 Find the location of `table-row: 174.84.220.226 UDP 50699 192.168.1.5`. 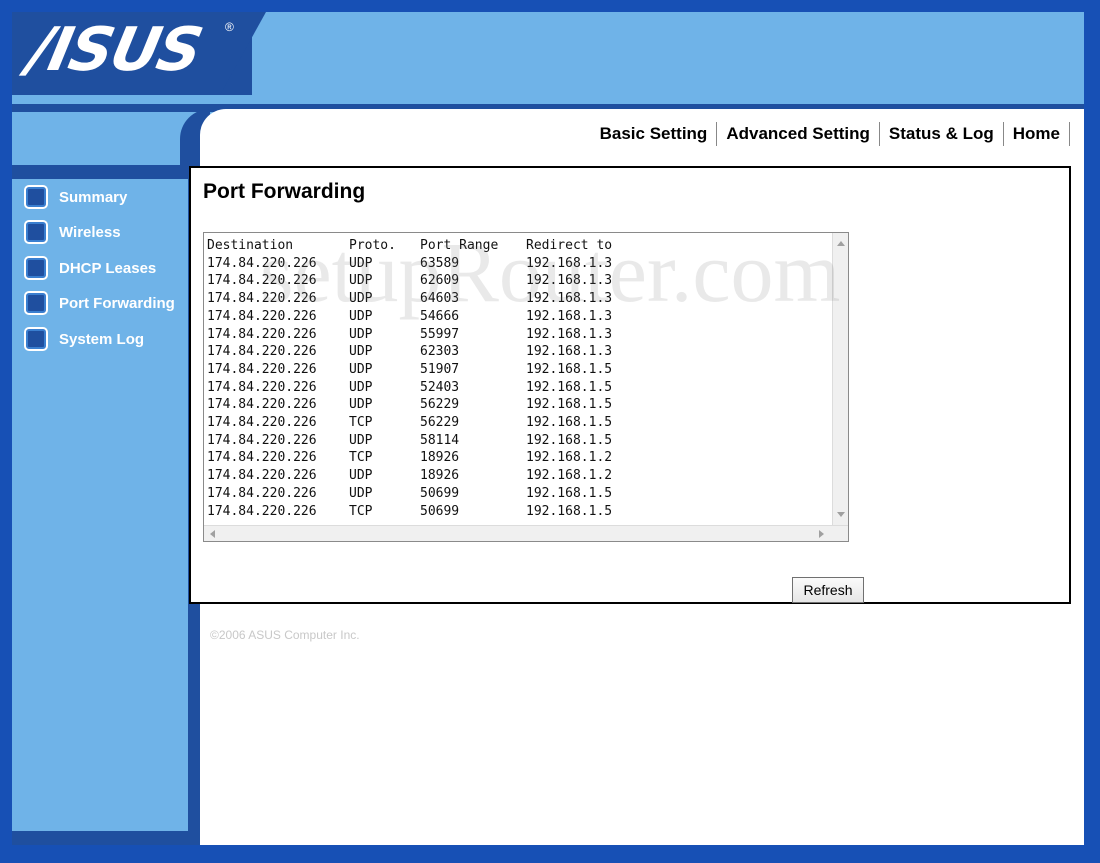

table-row: 174.84.220.226 UDP 50699 192.168.1.5 is located at coordinates (519, 494).